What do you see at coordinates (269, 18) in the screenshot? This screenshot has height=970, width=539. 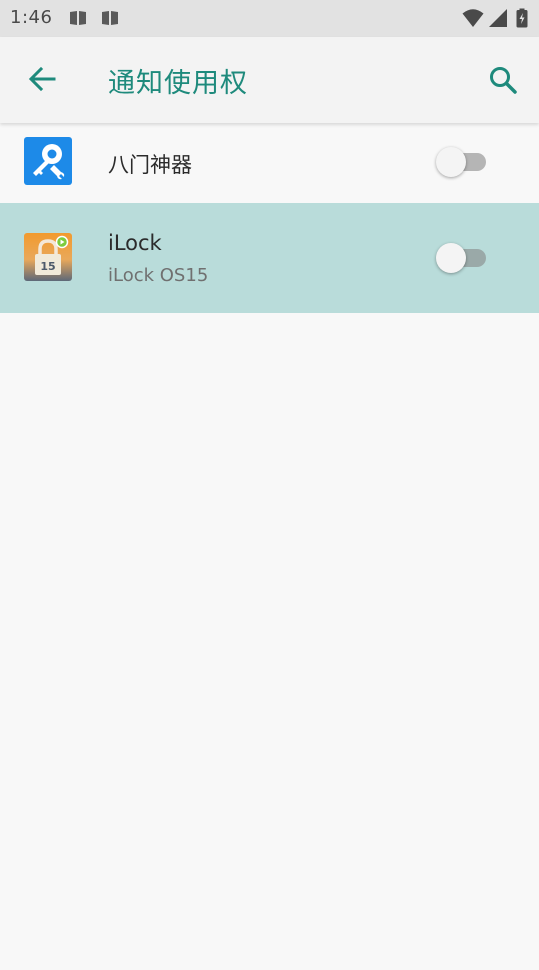 I see `status-bar: 1:46` at bounding box center [269, 18].